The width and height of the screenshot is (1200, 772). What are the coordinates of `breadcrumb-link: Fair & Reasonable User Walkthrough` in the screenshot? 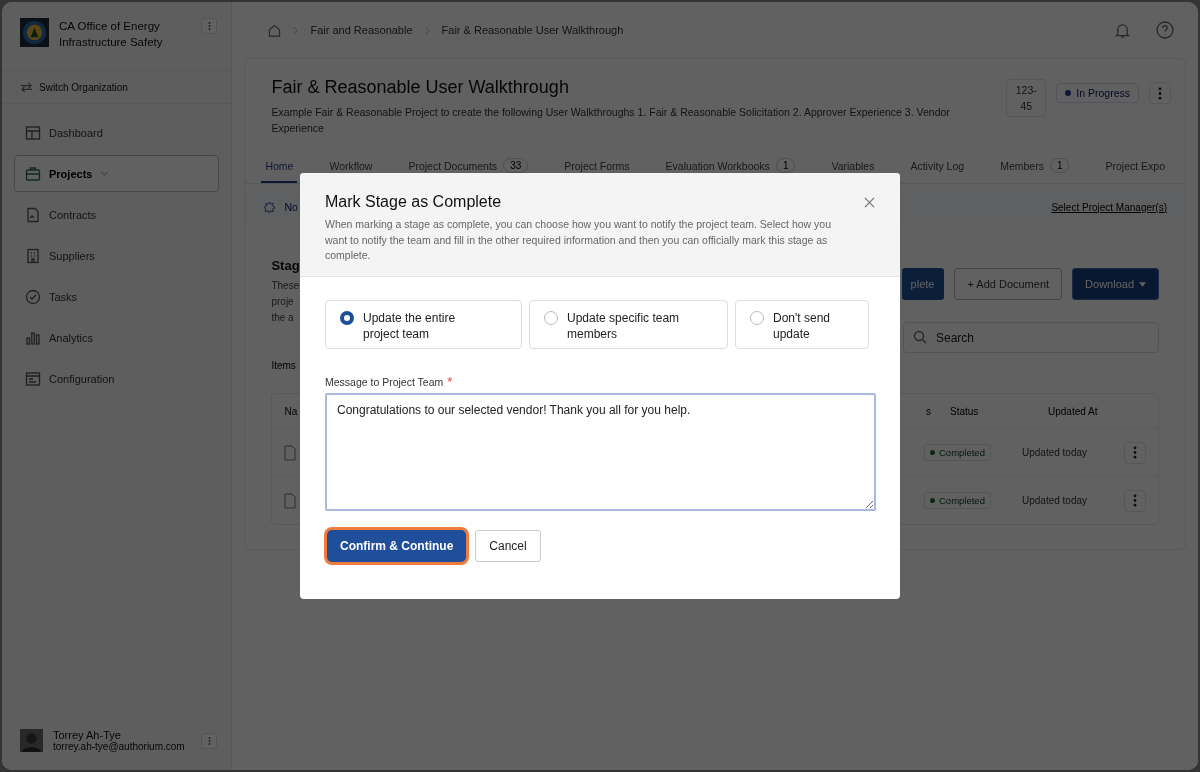 It's located at (532, 30).